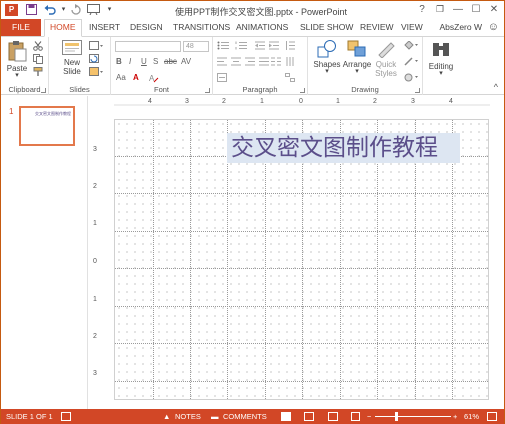 This screenshot has height=424, width=505. I want to click on shape-fill-icon, so click(411, 46).